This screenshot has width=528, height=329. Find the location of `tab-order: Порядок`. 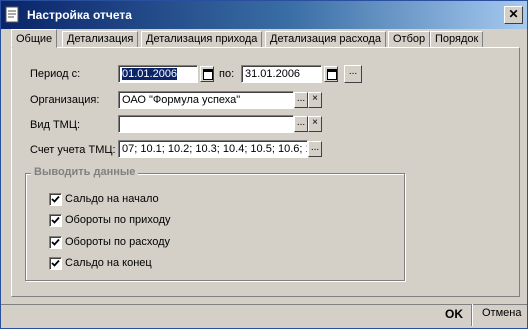

tab-order: Порядок is located at coordinates (457, 39).